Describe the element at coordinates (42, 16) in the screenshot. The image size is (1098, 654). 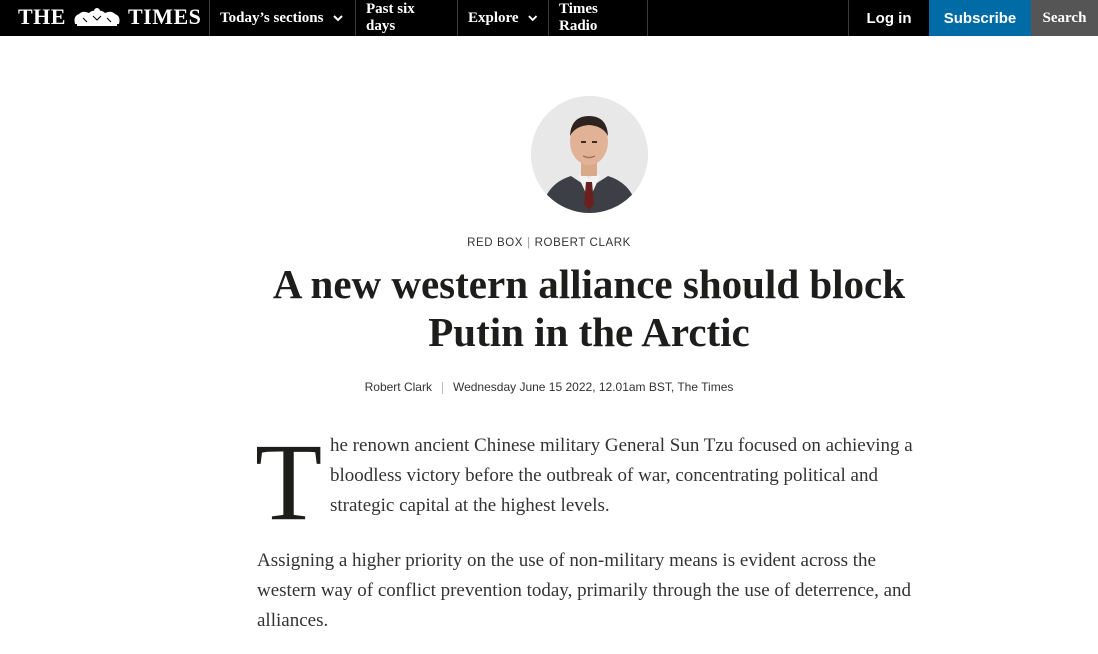
I see `logo-text-the: THE` at that location.